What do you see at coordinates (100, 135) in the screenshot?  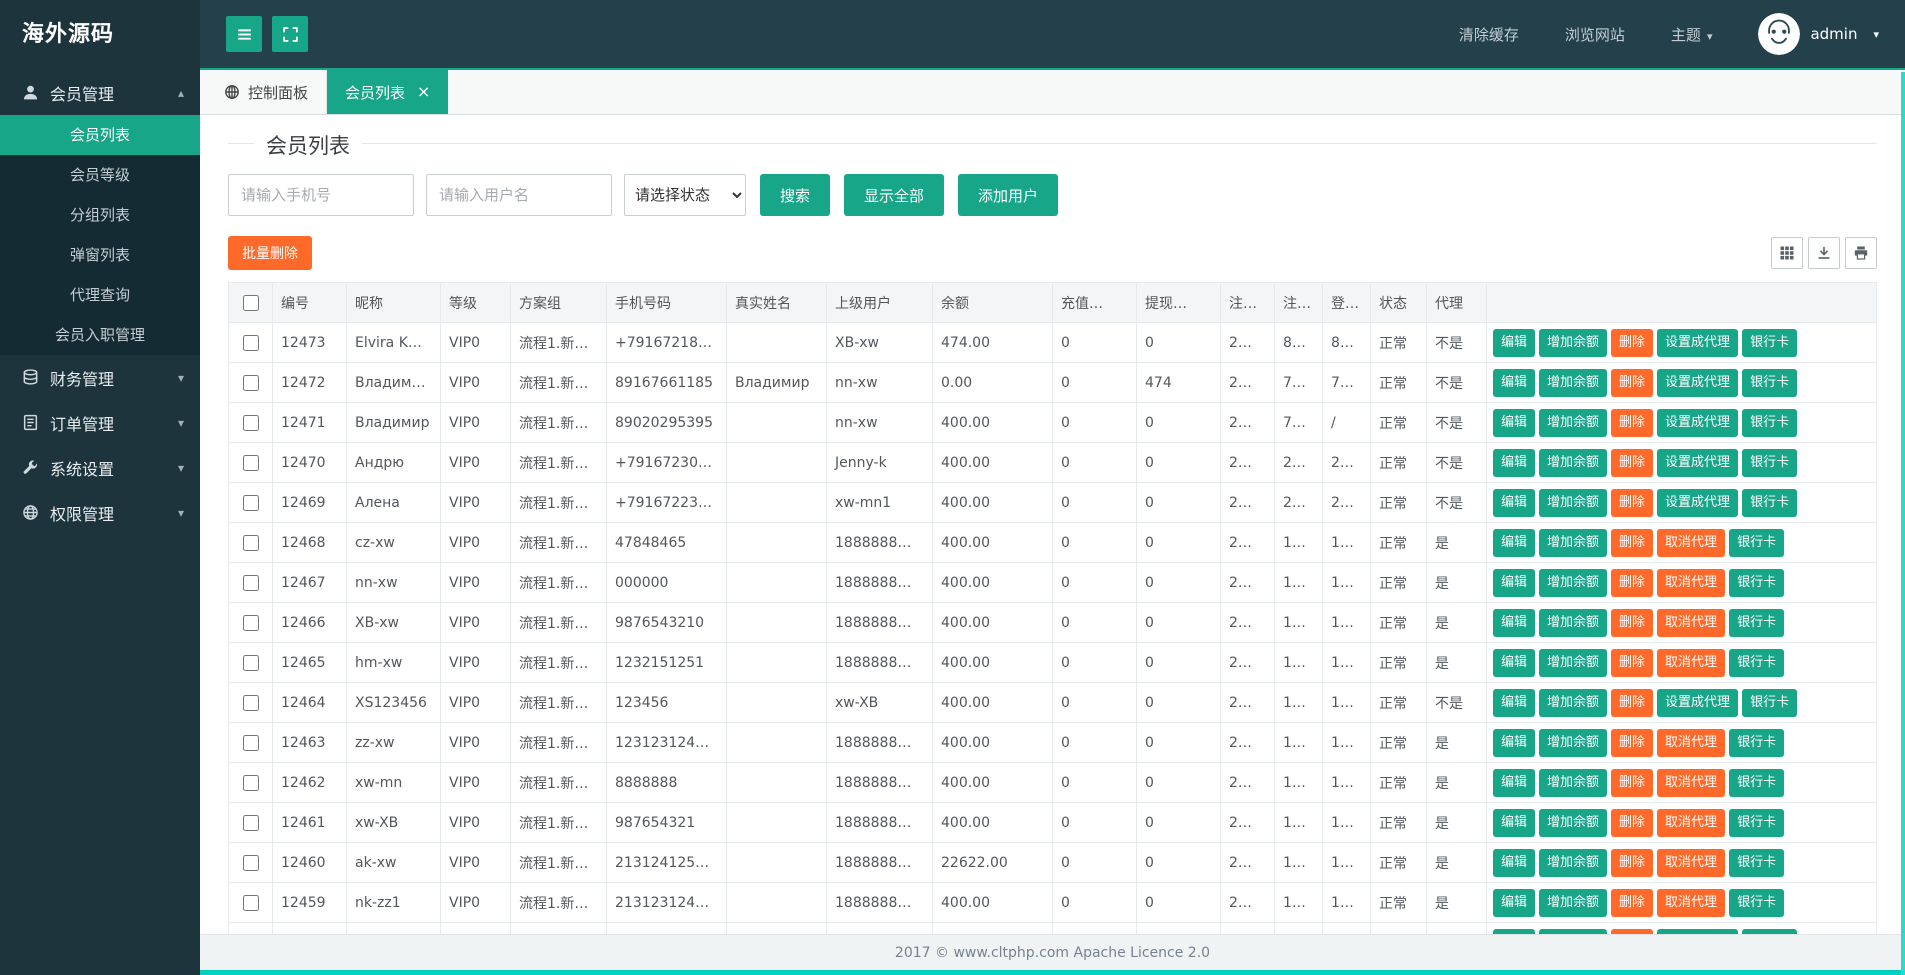 I see `sidebar-item-member-list: 会员列表` at bounding box center [100, 135].